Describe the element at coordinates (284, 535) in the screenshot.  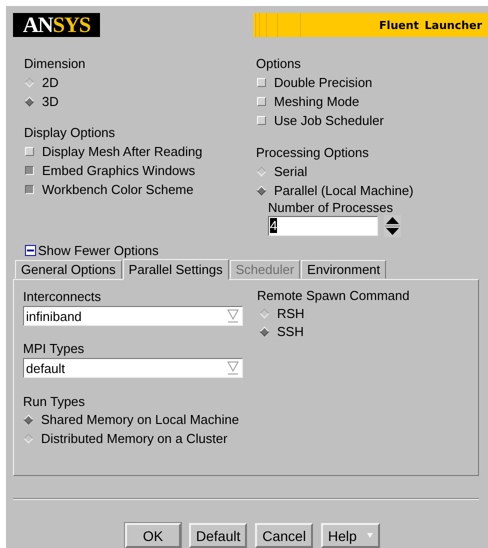
I see `dialog-button: Cancel` at that location.